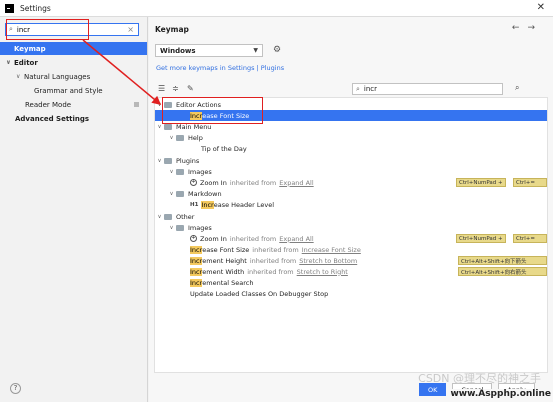  What do you see at coordinates (479, 378) in the screenshot?
I see `watermark-text: CSDN @理不尽的神之手` at bounding box center [479, 378].